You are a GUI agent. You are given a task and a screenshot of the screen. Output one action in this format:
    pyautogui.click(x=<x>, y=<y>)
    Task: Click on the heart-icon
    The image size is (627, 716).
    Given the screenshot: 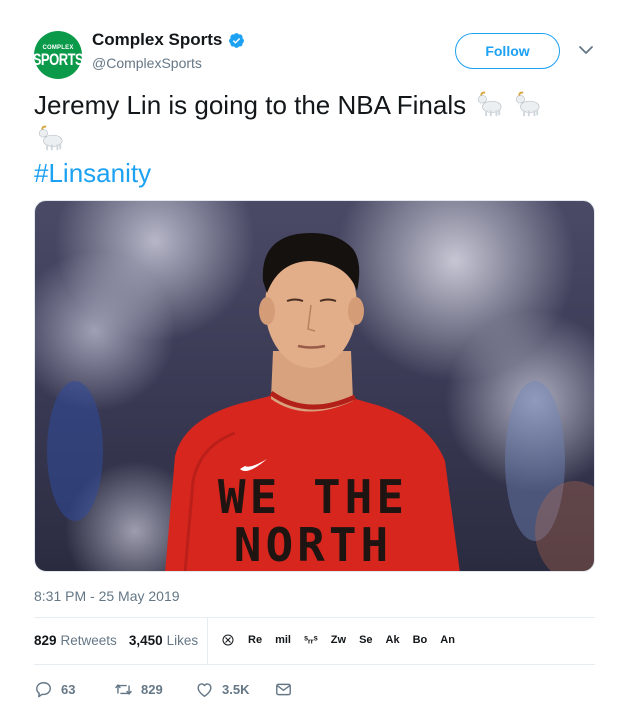 What is the action you would take?
    pyautogui.click(x=204, y=690)
    